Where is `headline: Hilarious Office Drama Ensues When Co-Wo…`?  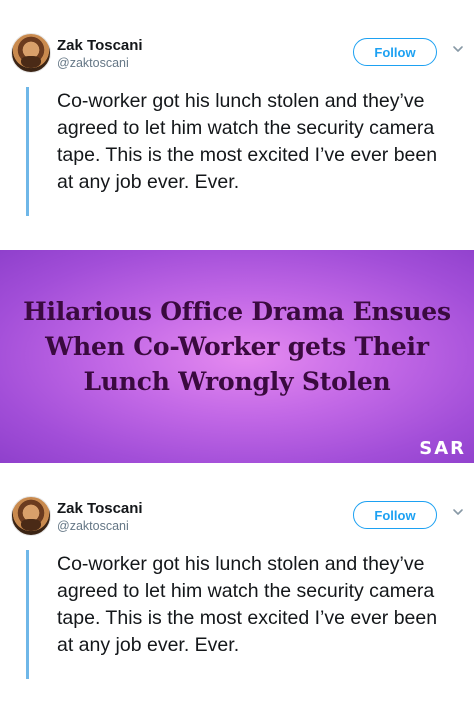 headline: Hilarious Office Drama Ensues When Co-Wo… is located at coordinates (237, 346).